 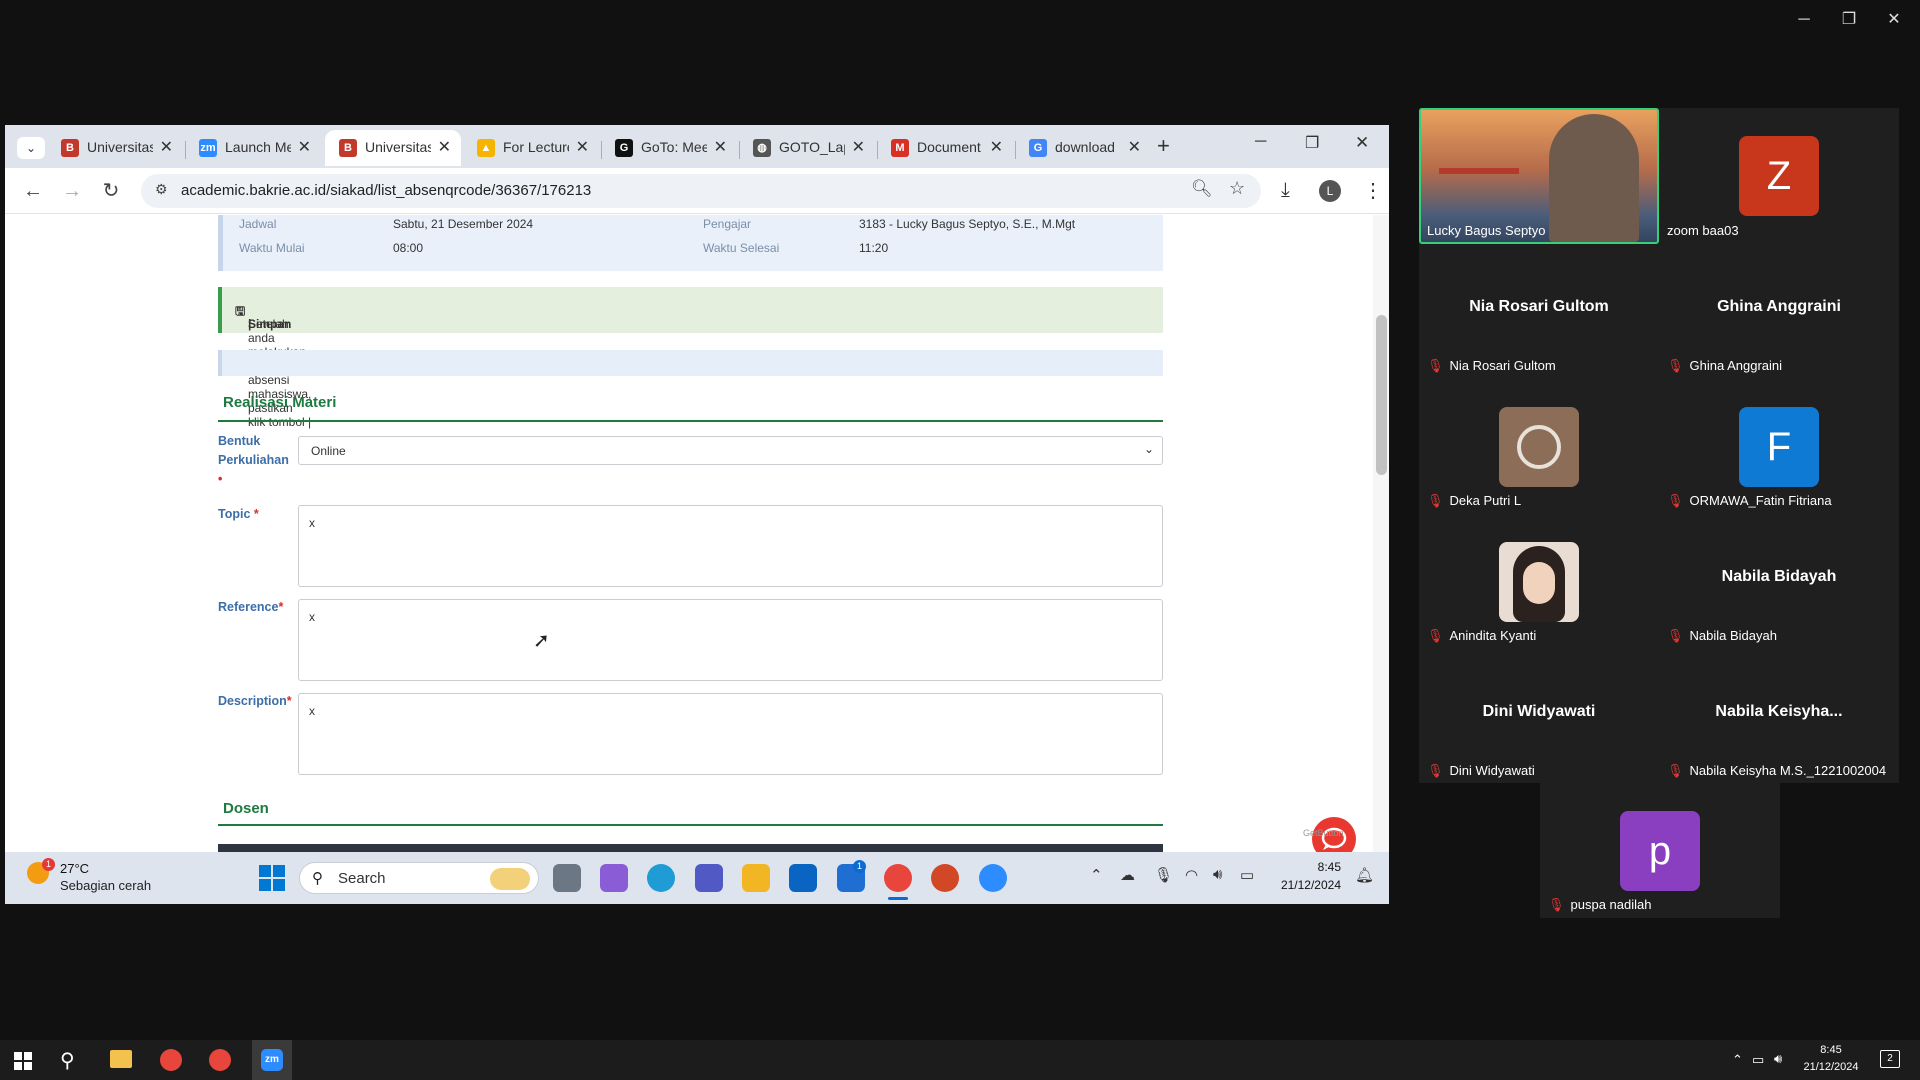 What do you see at coordinates (1481, 771) in the screenshot?
I see `participant-name: 🎙︎ Dini Widyawati` at bounding box center [1481, 771].